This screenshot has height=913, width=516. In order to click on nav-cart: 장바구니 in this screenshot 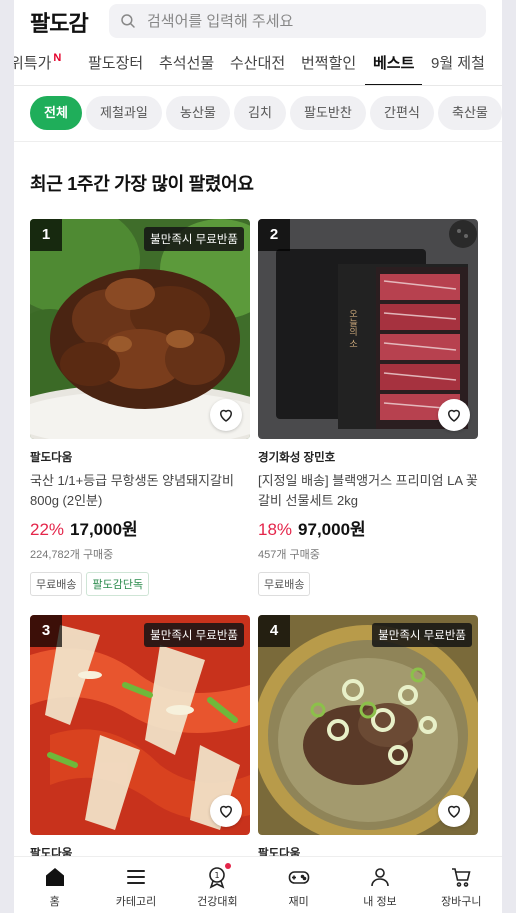, I will do `click(461, 885)`.